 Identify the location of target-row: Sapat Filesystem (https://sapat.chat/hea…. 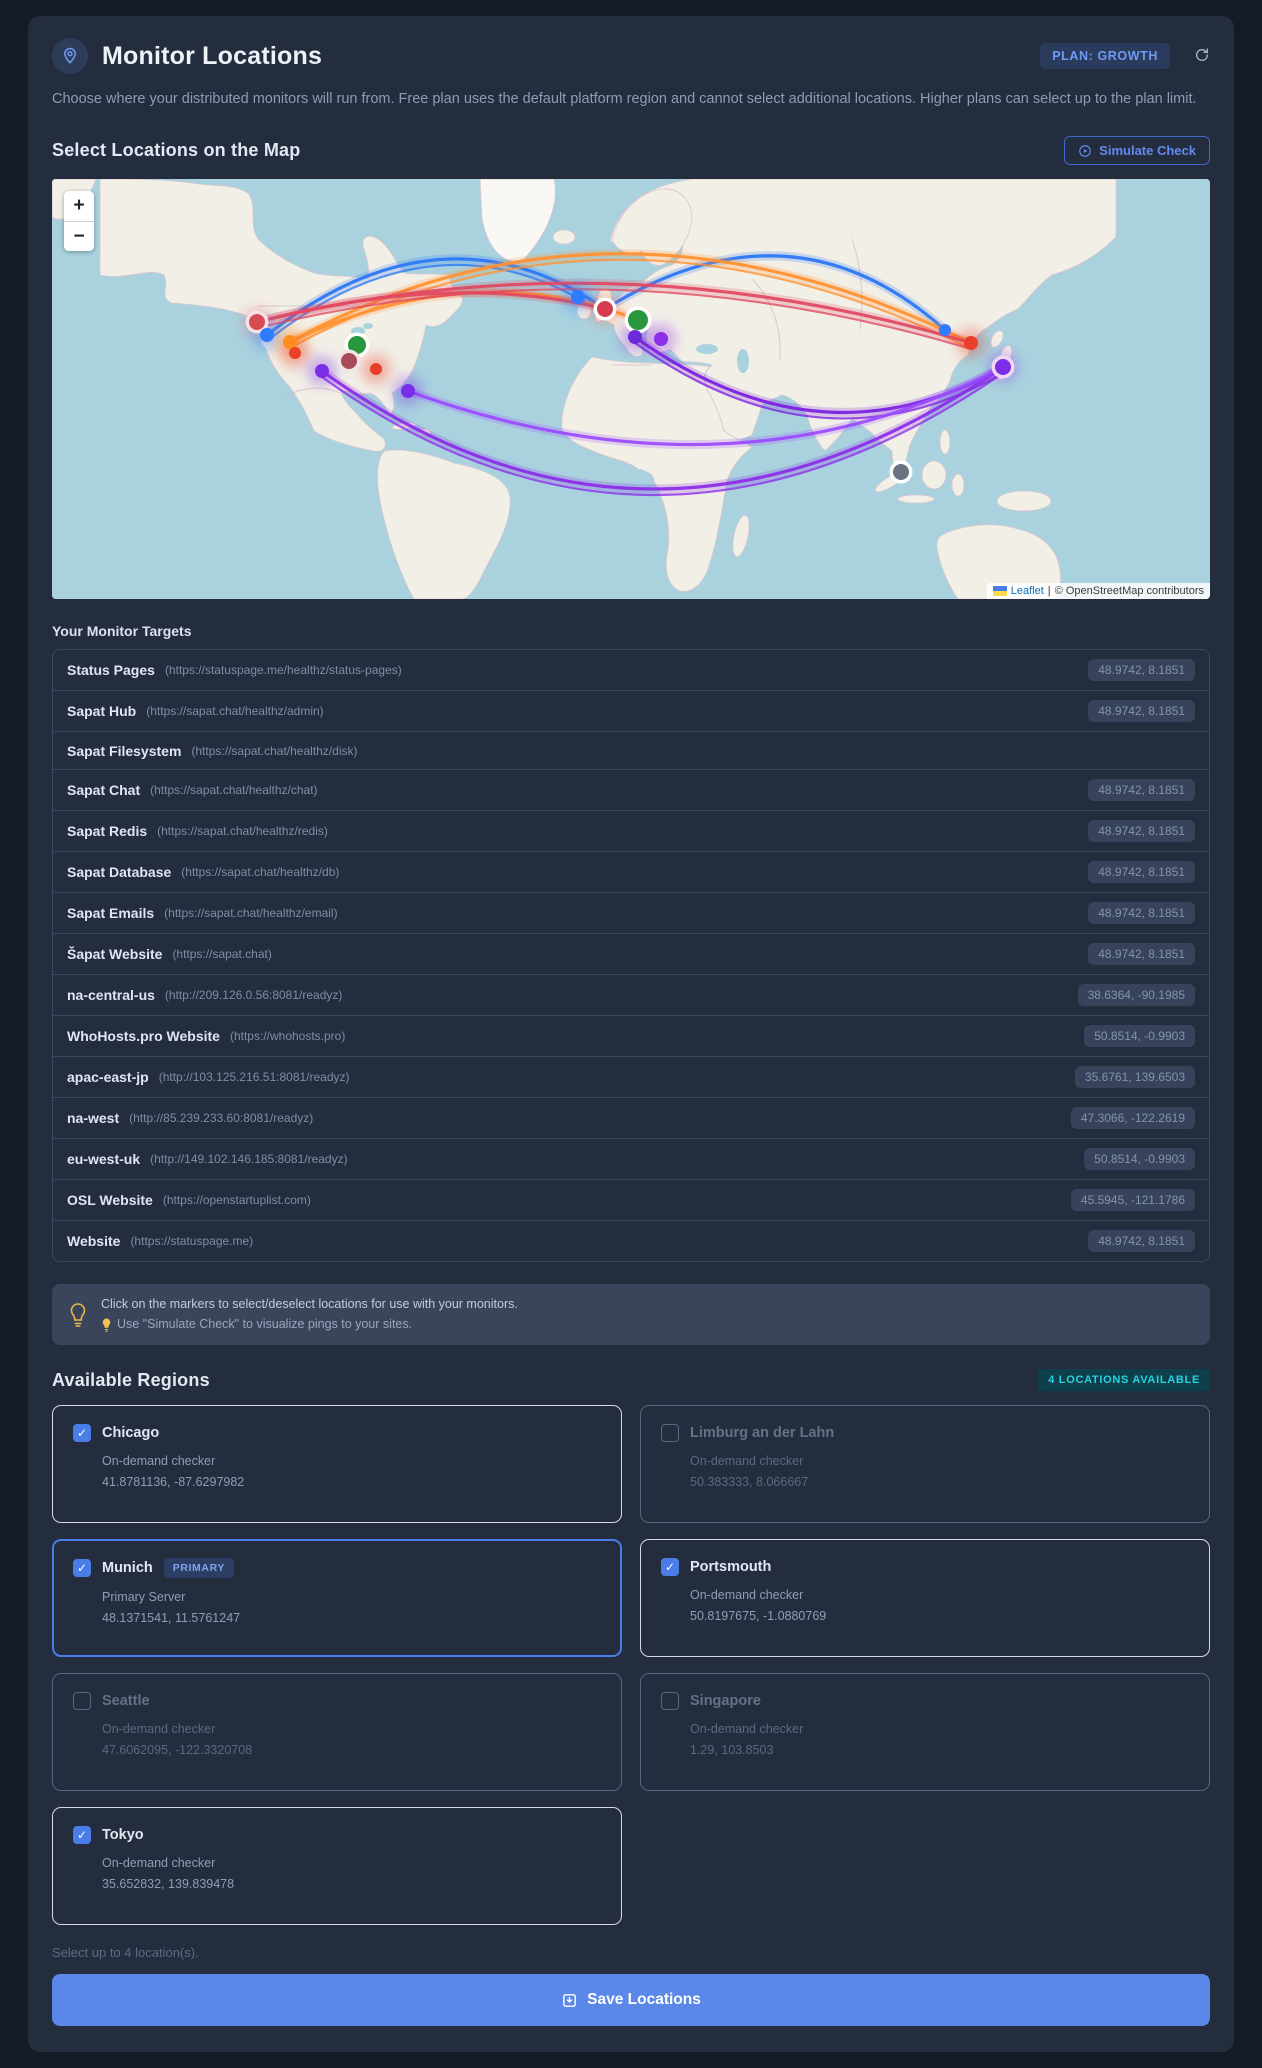
(631, 750).